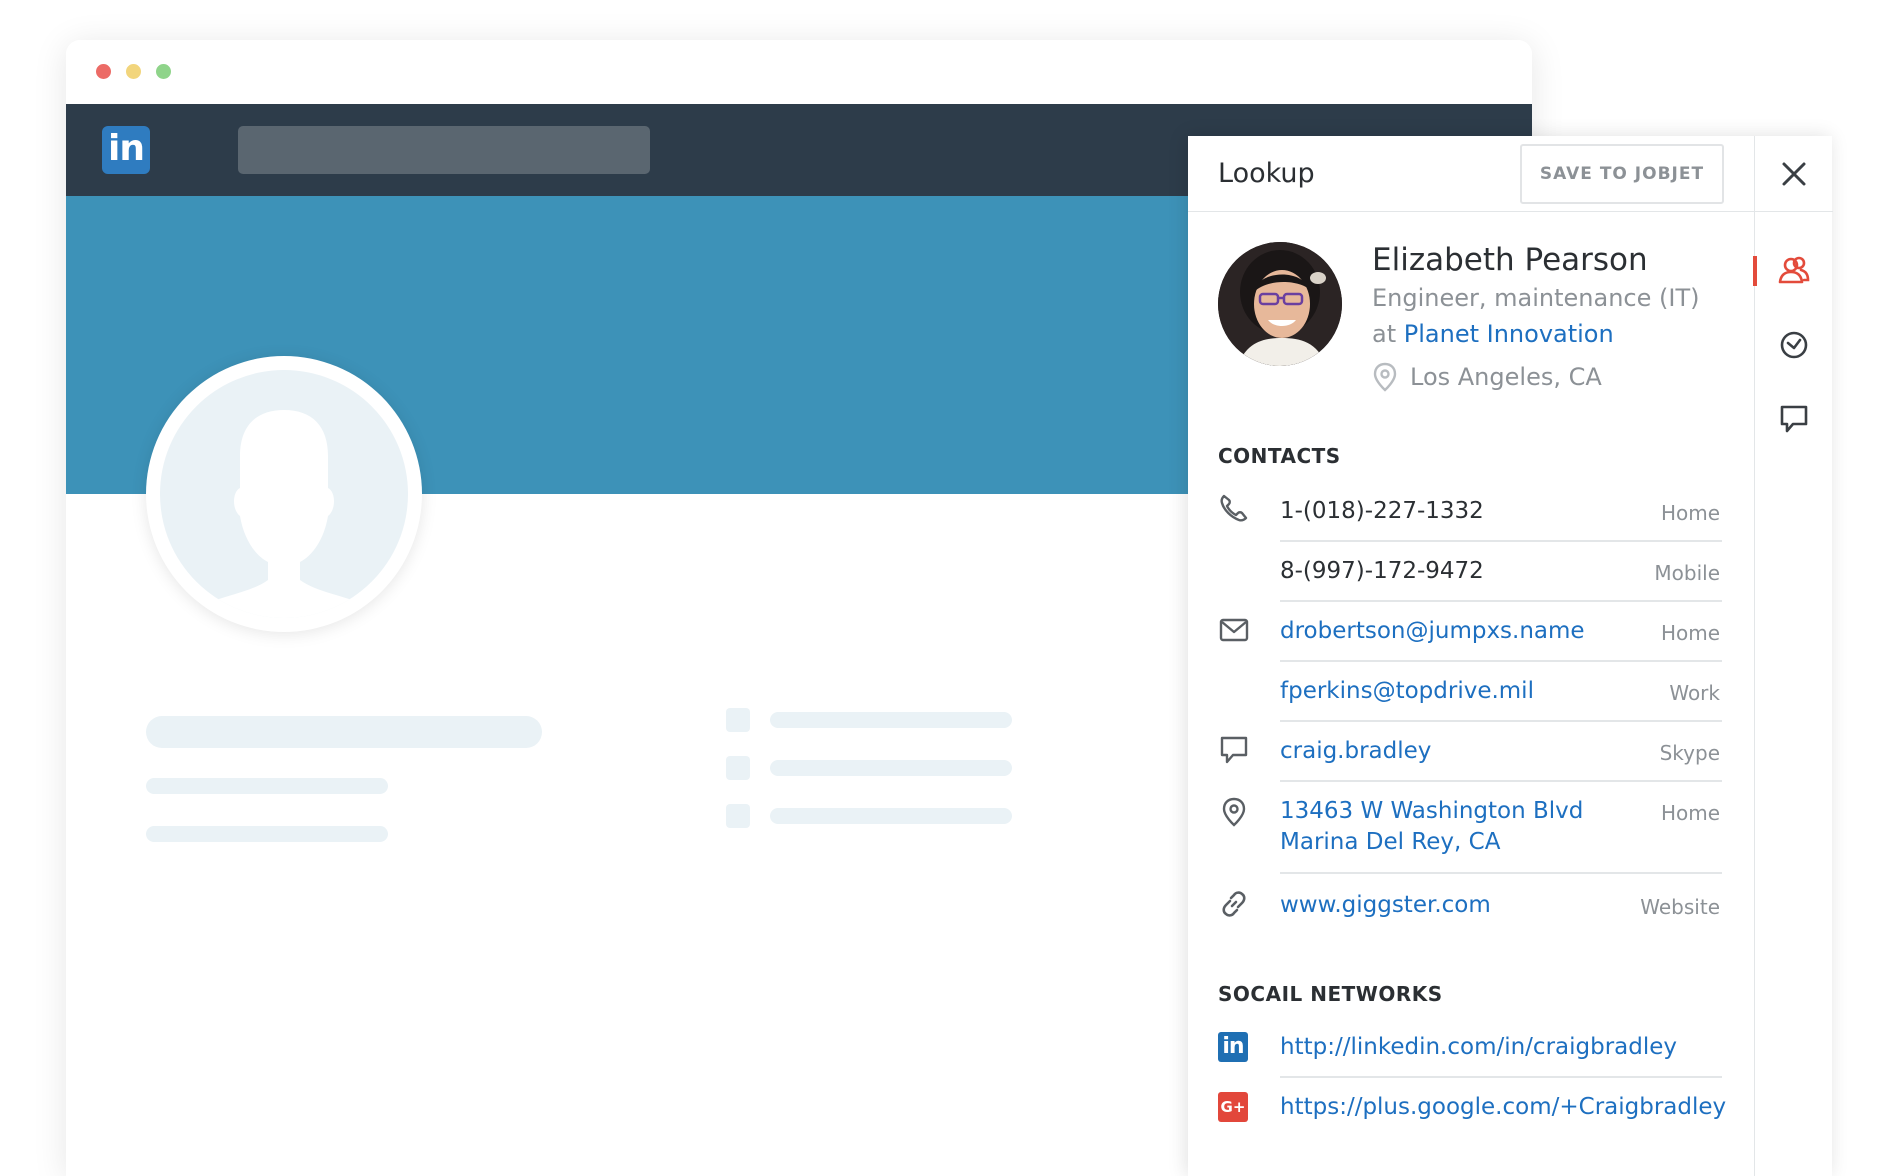 The height and width of the screenshot is (1176, 1880). I want to click on panel-title: Lookup, so click(1266, 173).